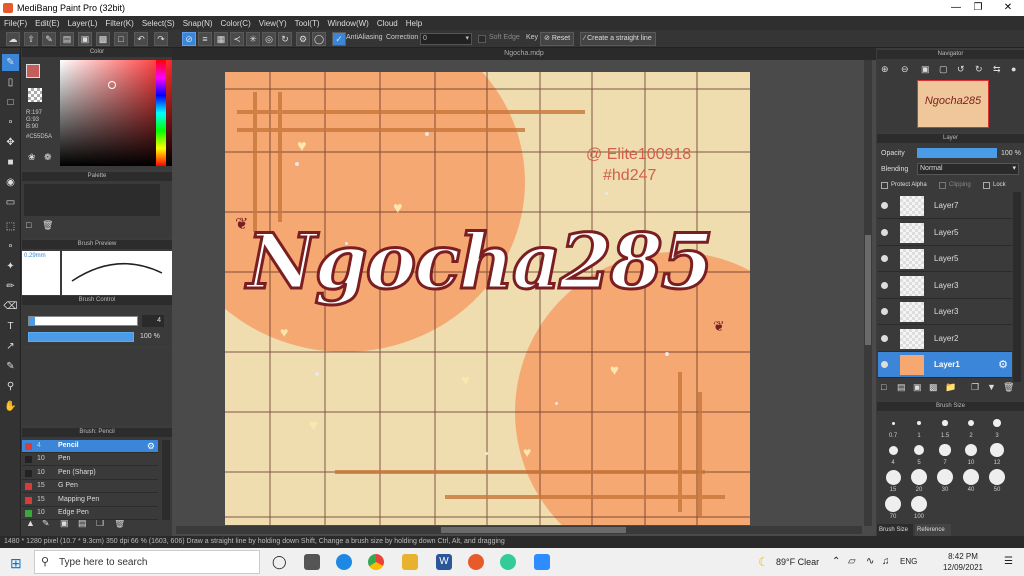 Image resolution: width=1024 pixels, height=576 pixels. Describe the element at coordinates (942, 185) in the screenshot. I see `clipping-checkbox` at that location.